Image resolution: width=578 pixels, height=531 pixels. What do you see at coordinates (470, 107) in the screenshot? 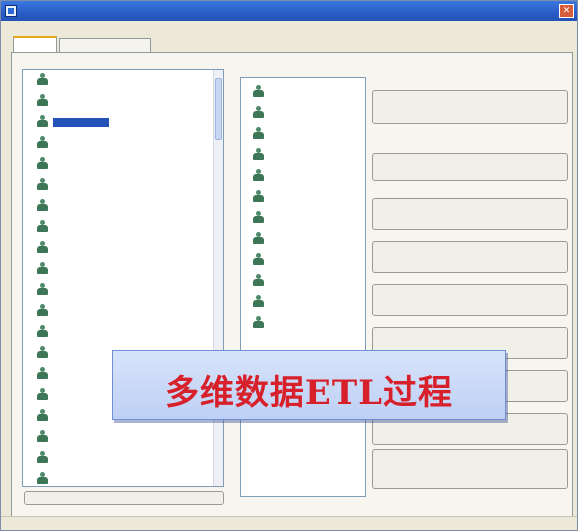
I see `group1-button` at bounding box center [470, 107].